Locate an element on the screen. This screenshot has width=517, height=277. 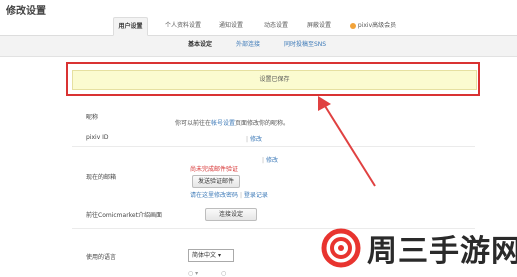
watermark: 周三手游网 is located at coordinates (416, 249).